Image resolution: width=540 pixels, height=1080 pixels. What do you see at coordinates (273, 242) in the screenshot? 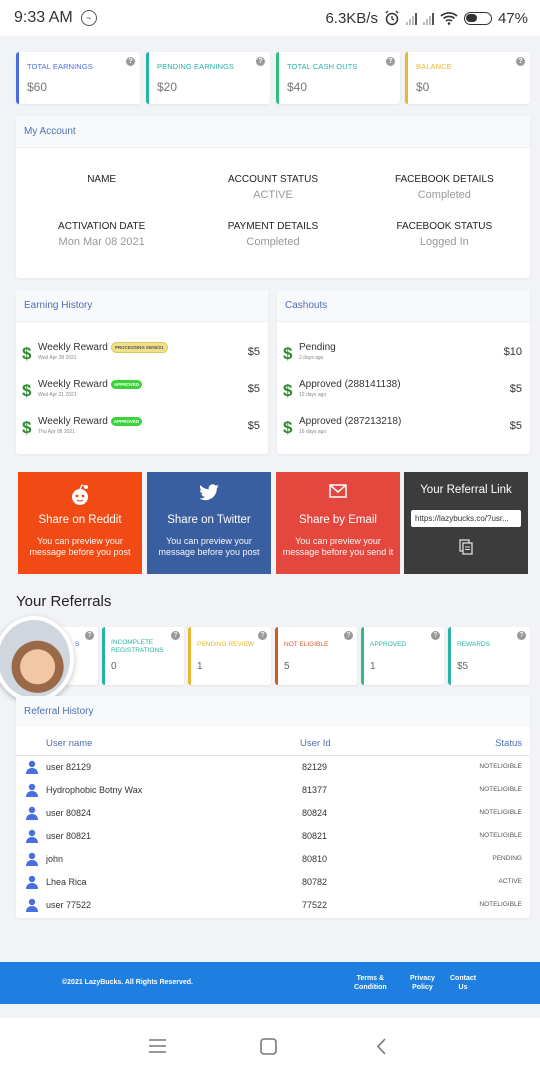
I see `field-value: Completed` at bounding box center [273, 242].